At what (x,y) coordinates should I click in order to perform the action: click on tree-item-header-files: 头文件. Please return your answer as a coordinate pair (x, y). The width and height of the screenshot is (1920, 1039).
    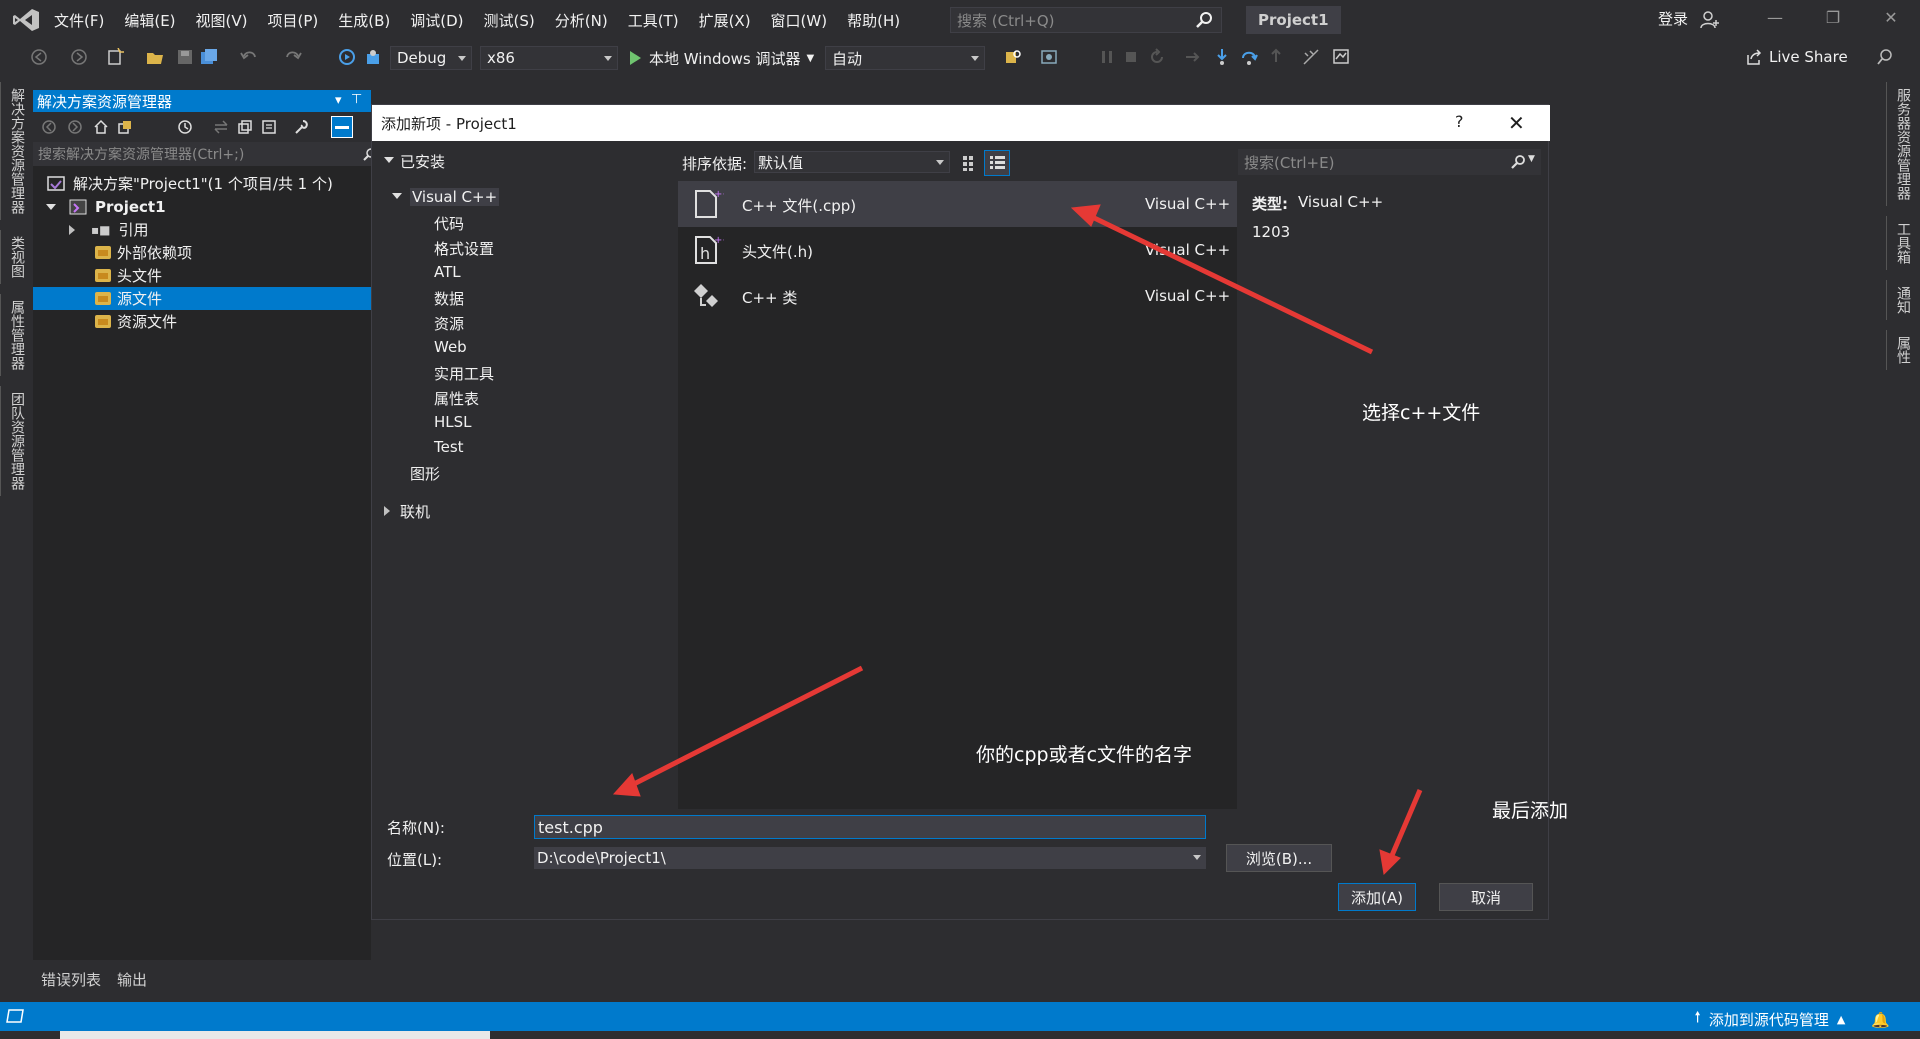
    Looking at the image, I should click on (202, 275).